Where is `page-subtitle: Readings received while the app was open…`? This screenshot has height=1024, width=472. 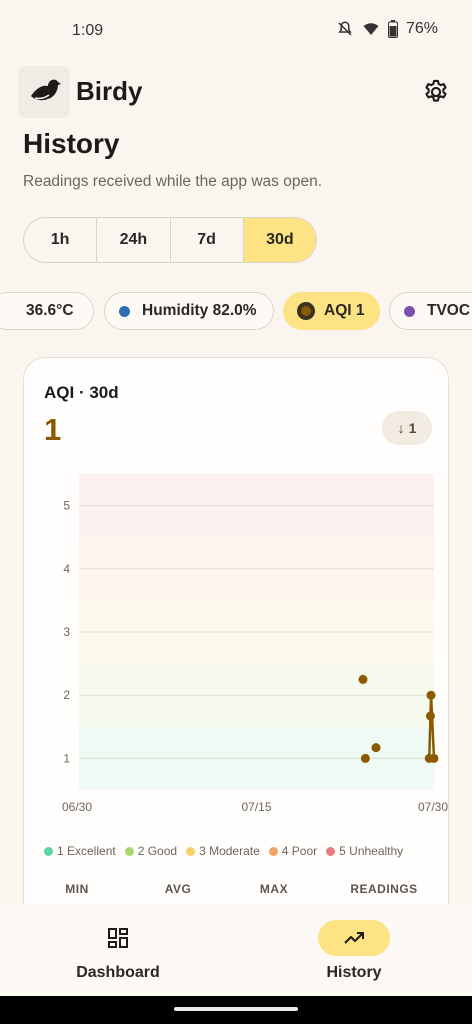
page-subtitle: Readings received while the app was open… is located at coordinates (172, 181).